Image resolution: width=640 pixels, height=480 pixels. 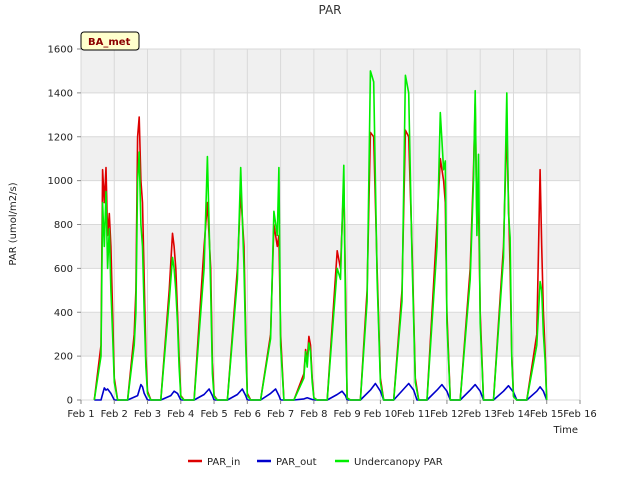 I want to click on x-tick-label: Feb 16, so click(x=580, y=414).